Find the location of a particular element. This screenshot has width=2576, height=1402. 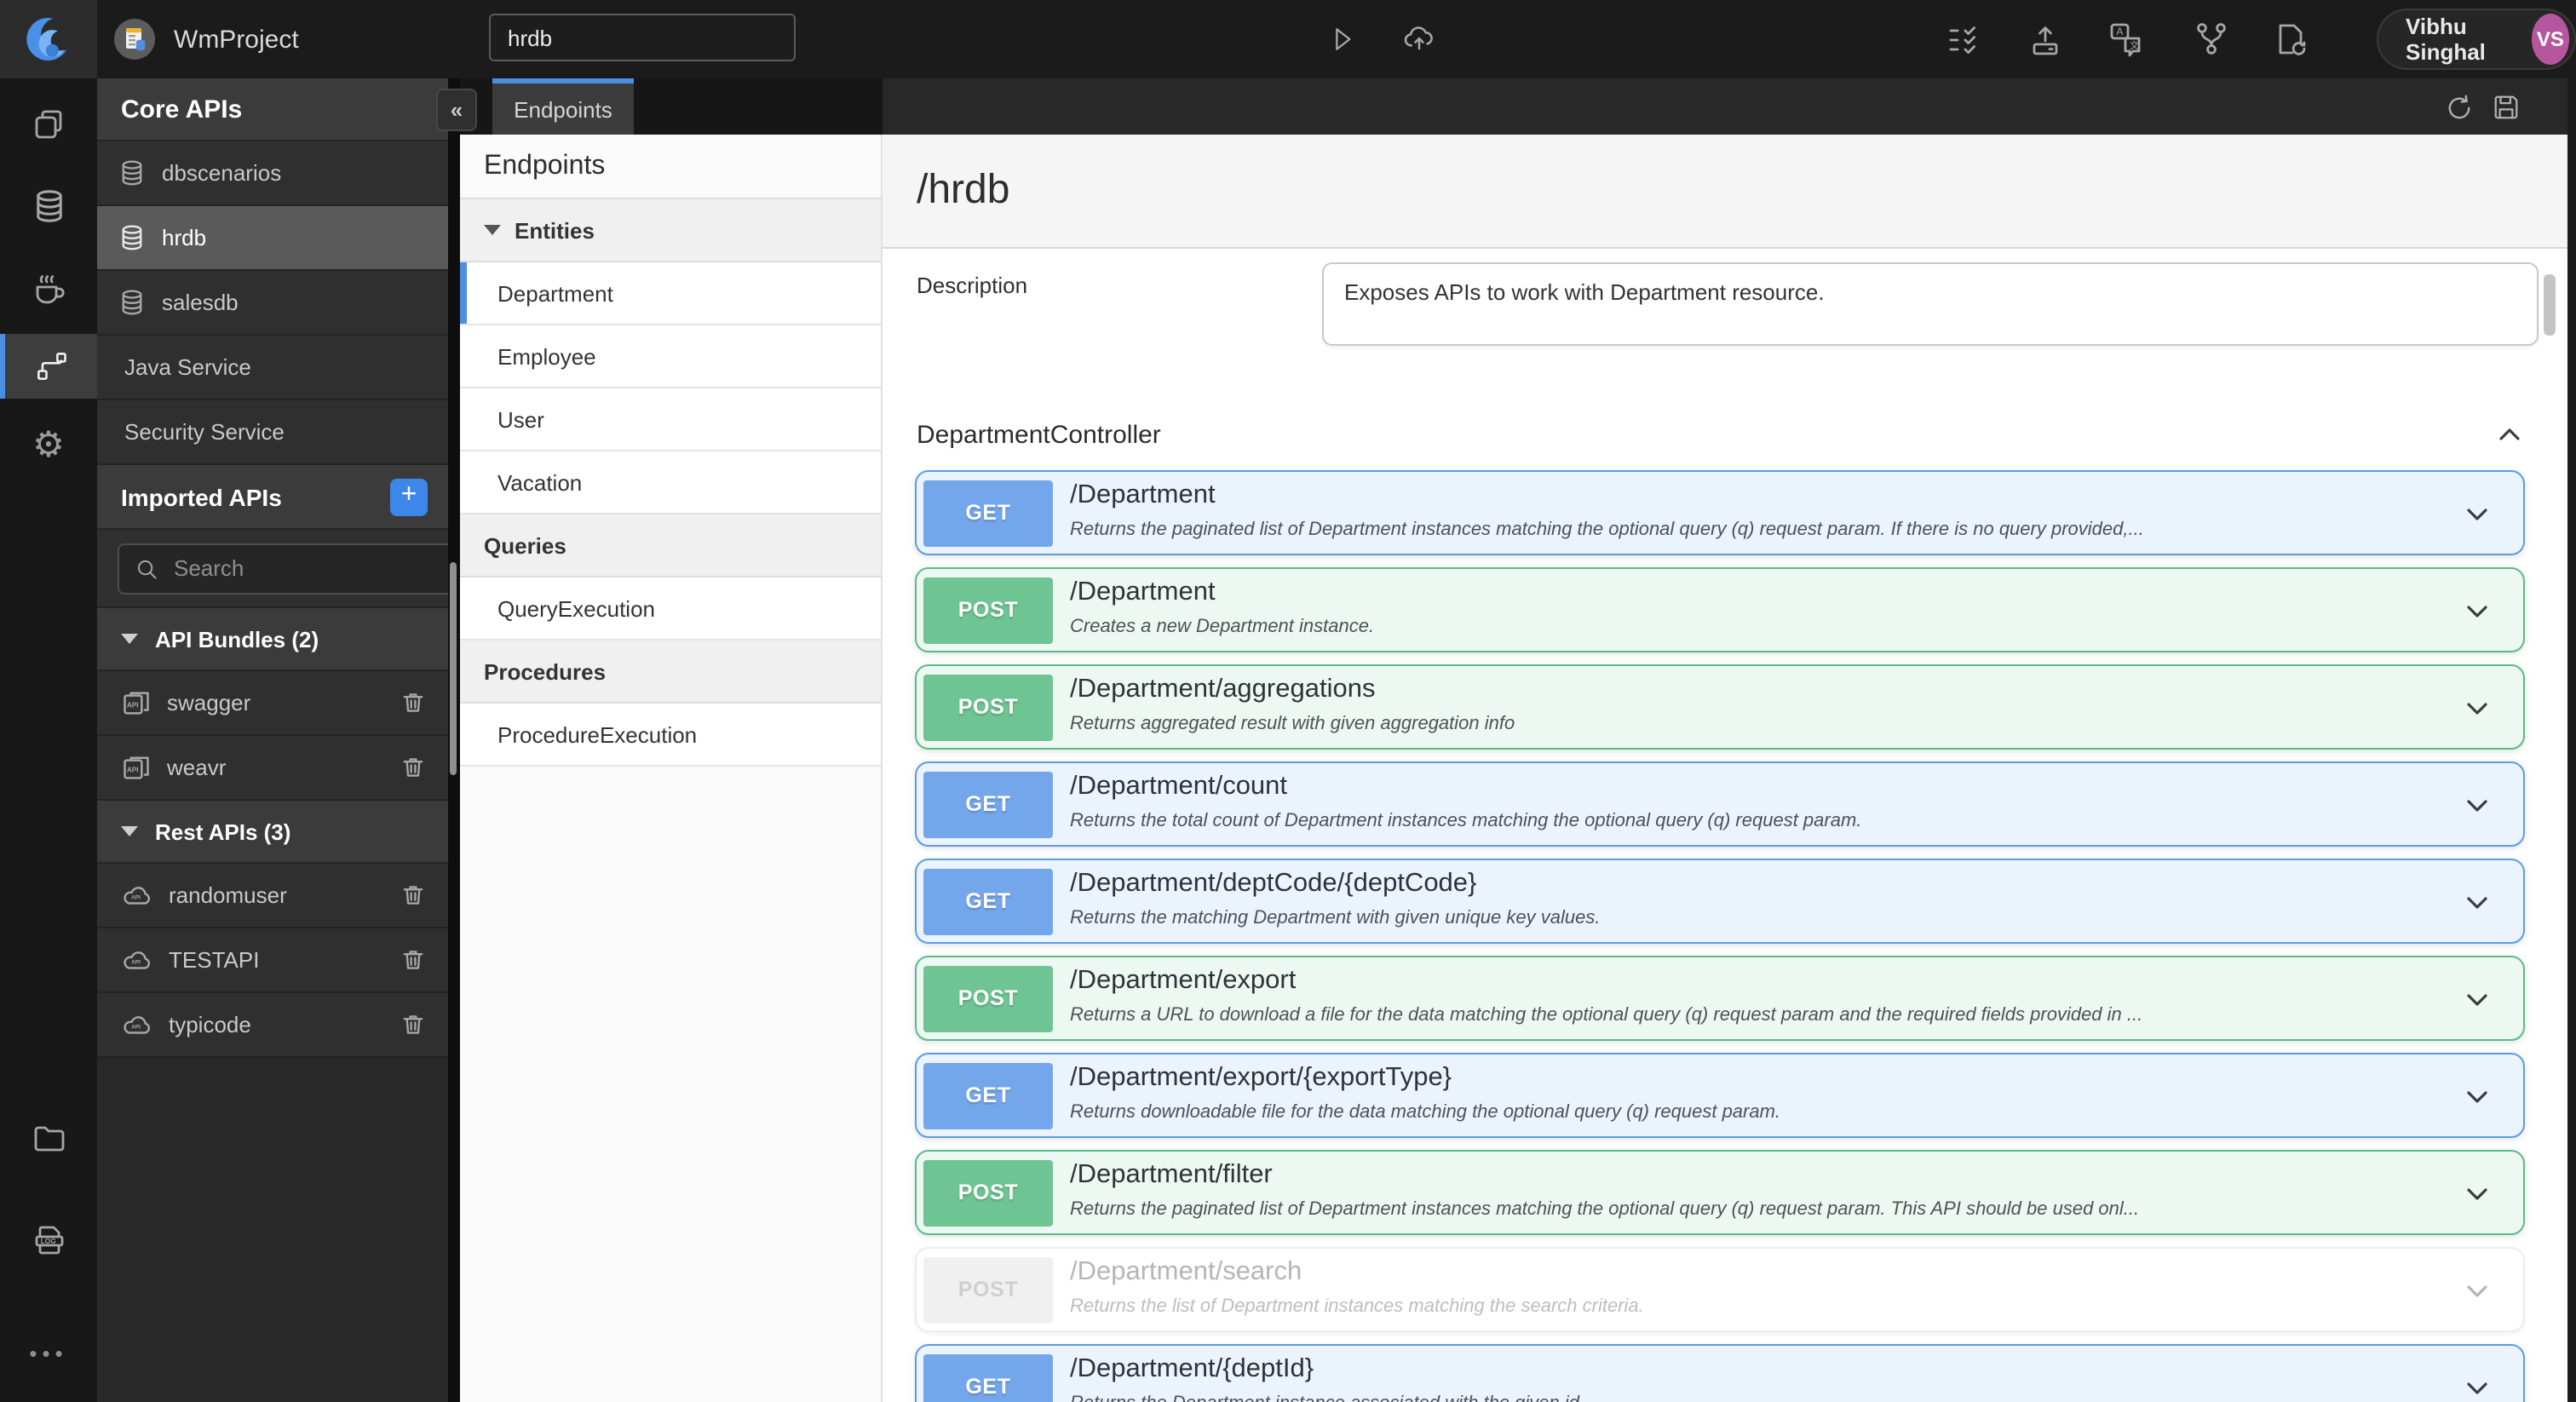

panel-scrollbar-track is located at coordinates (454, 740).